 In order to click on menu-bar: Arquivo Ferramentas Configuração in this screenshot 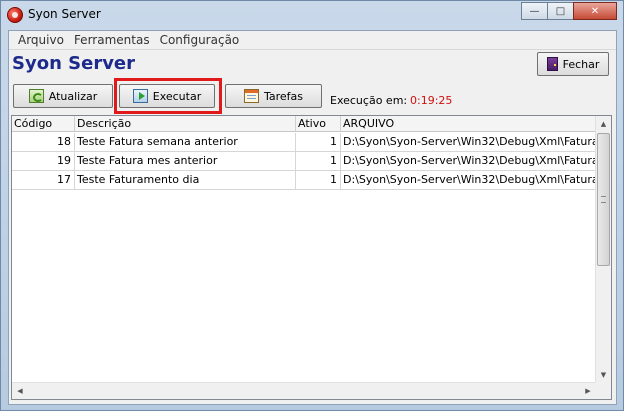, I will do `click(312, 40)`.